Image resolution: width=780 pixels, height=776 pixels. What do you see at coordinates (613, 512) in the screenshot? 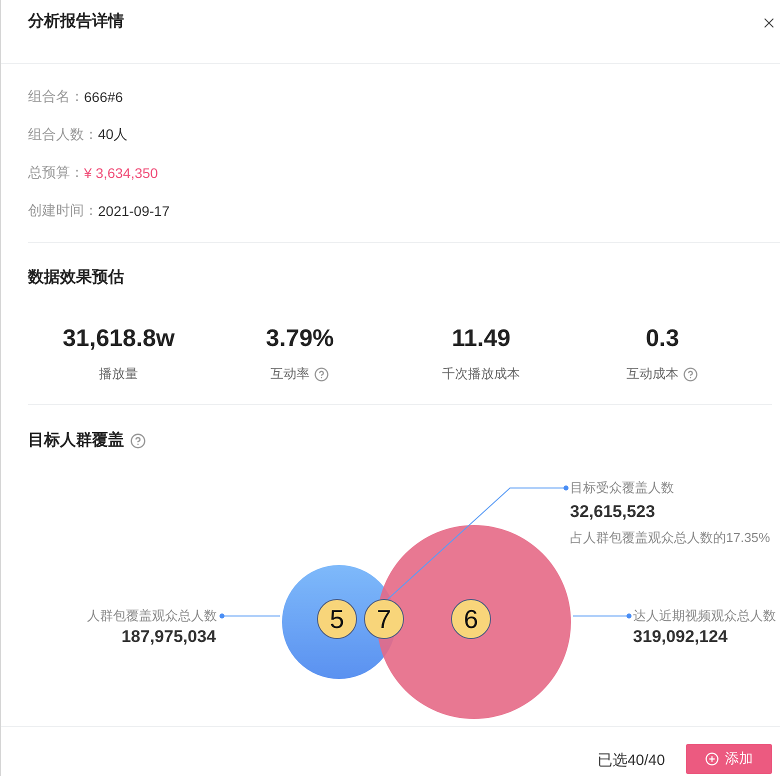
I see `overlap-count: 32,615,523` at bounding box center [613, 512].